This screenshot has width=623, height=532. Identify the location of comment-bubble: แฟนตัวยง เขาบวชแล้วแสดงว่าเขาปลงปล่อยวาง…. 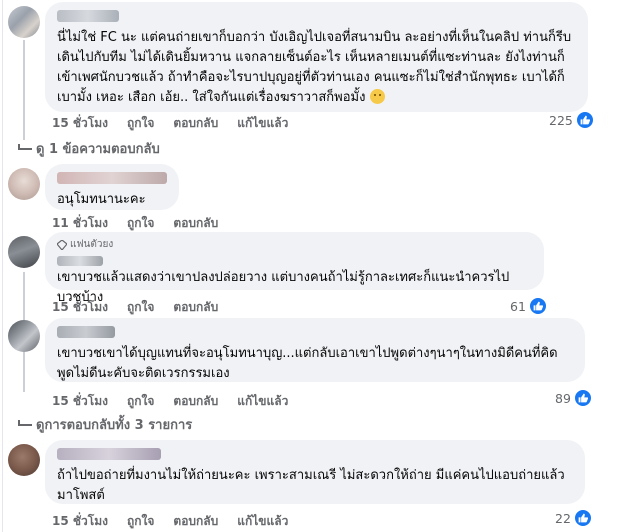
(294, 268).